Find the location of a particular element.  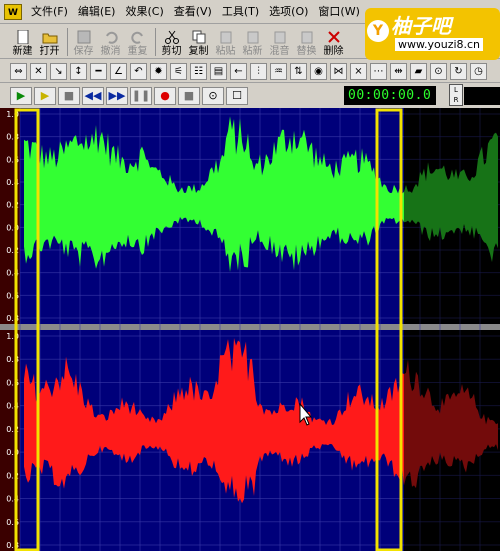

channel-indicator: L R is located at coordinates (456, 95).